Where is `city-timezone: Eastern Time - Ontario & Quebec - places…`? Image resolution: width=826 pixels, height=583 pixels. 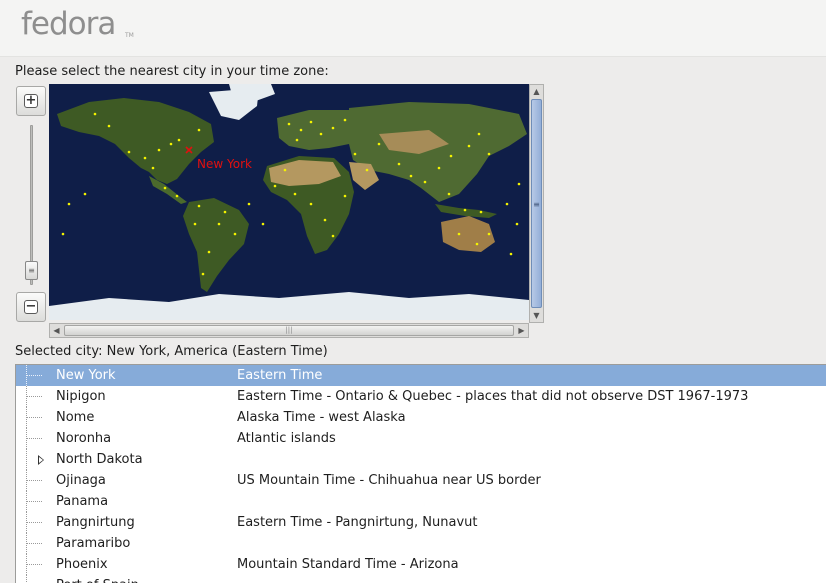 city-timezone: Eastern Time - Ontario & Quebec - places… is located at coordinates (493, 396).